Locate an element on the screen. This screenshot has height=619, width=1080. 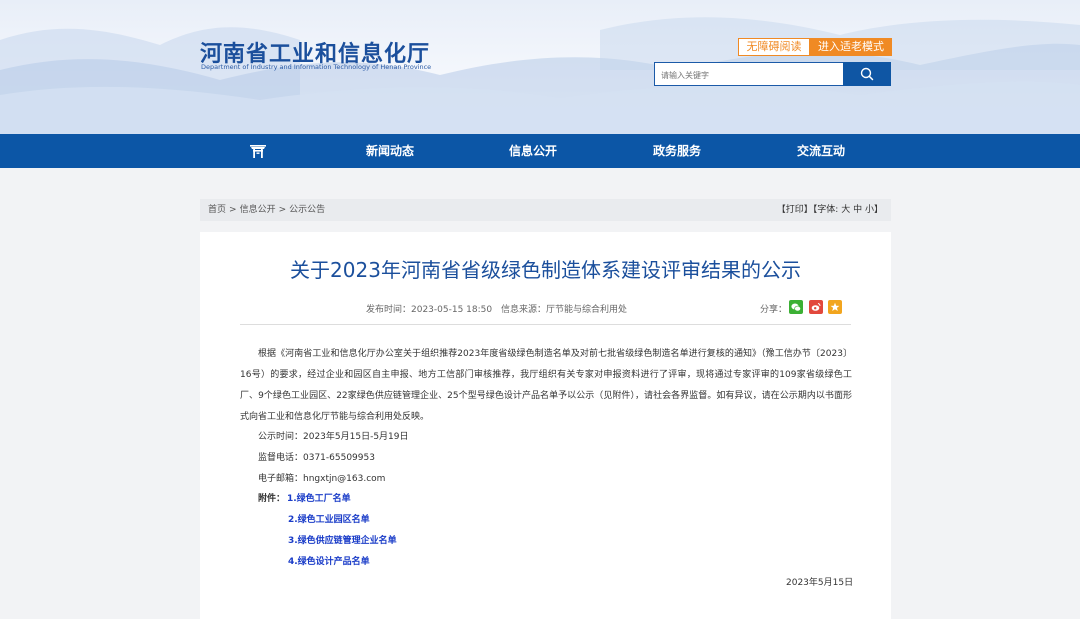
main-nav: 新闻动态 信息公开 政务服务 交流互动 is located at coordinates (540, 151).